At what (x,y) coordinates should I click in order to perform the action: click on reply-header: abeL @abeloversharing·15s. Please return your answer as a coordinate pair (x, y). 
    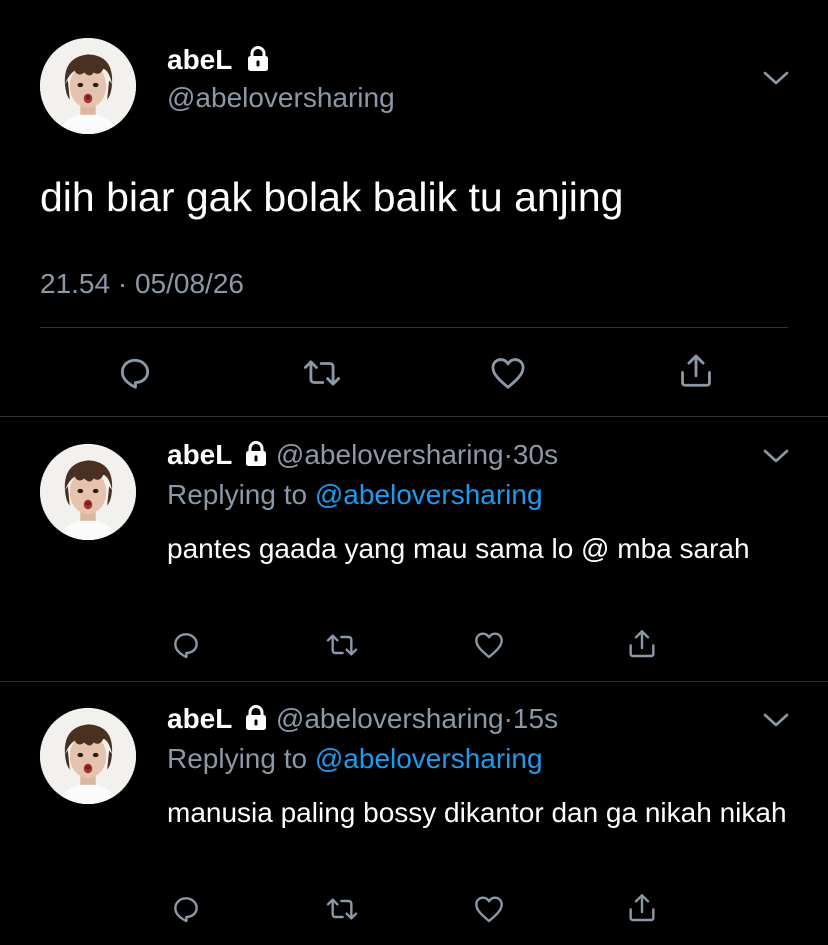
    Looking at the image, I should click on (362, 719).